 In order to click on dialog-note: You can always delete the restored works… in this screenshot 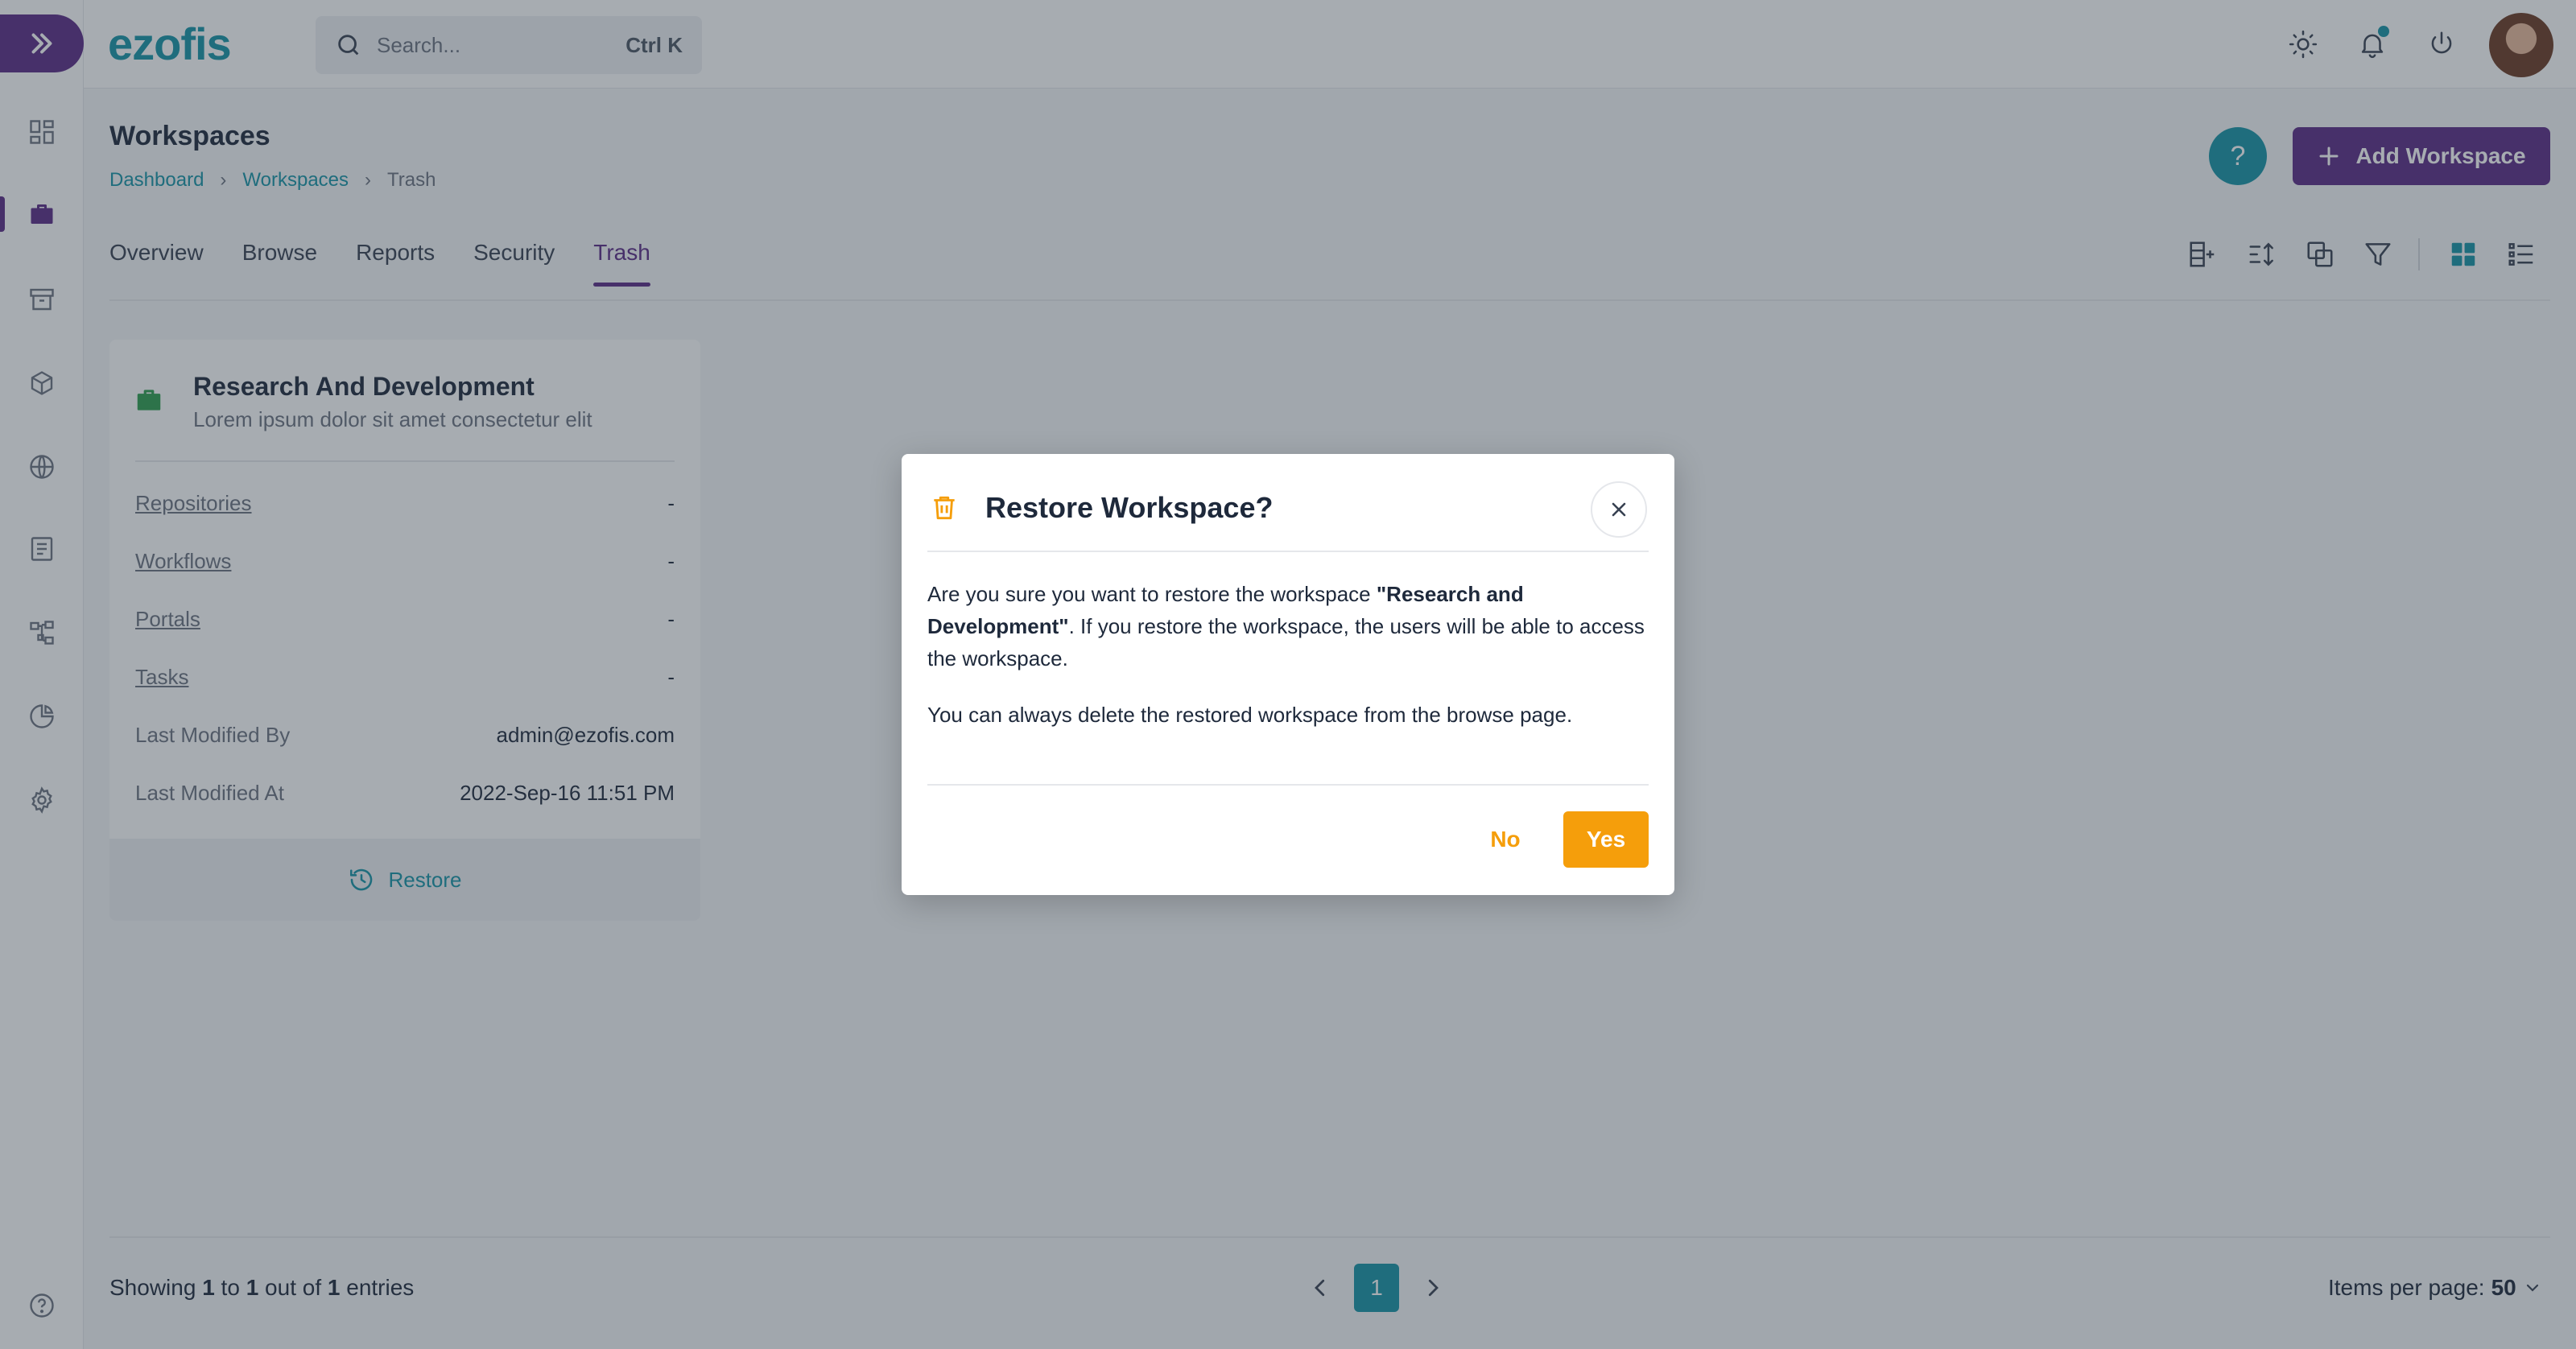, I will do `click(1250, 715)`.